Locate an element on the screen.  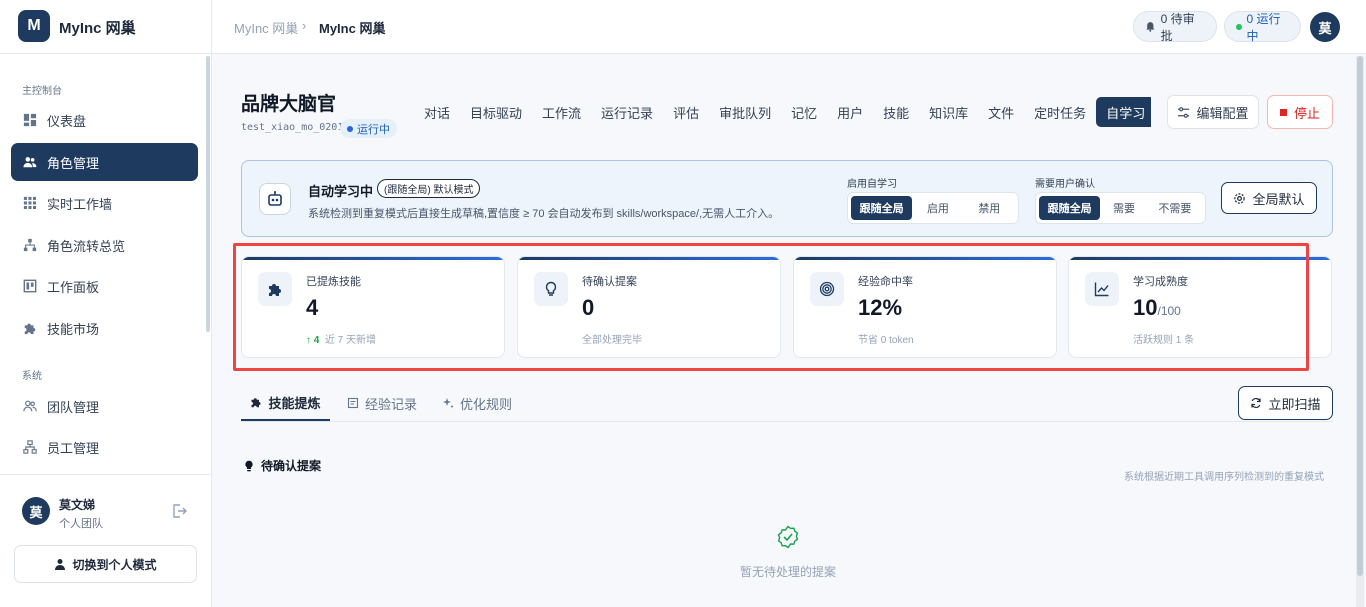
stat-value: 10/100 is located at coordinates (1157, 308).